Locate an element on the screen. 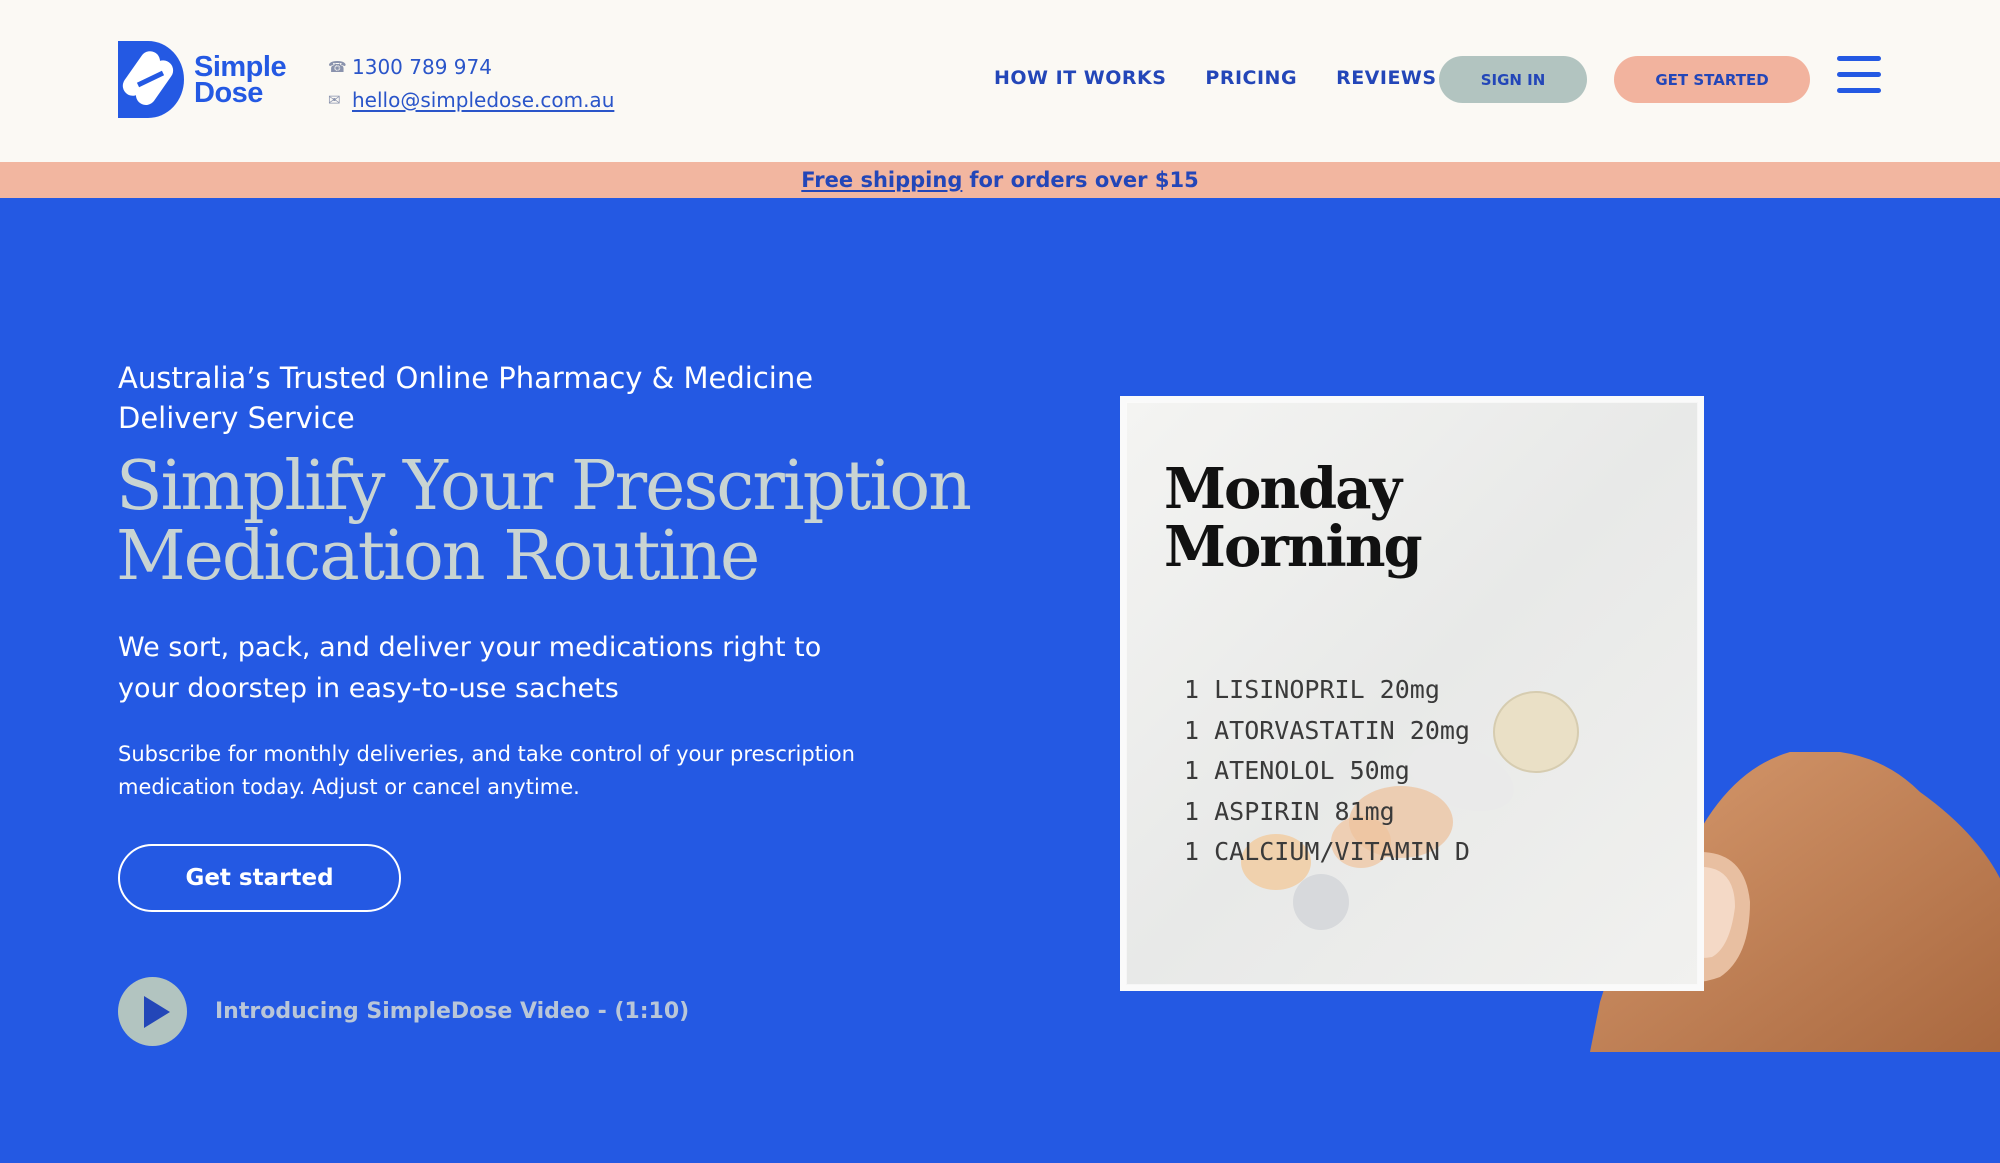 This screenshot has height=1163, width=2000. hero-title-line2: Medication Routine is located at coordinates (438, 556).